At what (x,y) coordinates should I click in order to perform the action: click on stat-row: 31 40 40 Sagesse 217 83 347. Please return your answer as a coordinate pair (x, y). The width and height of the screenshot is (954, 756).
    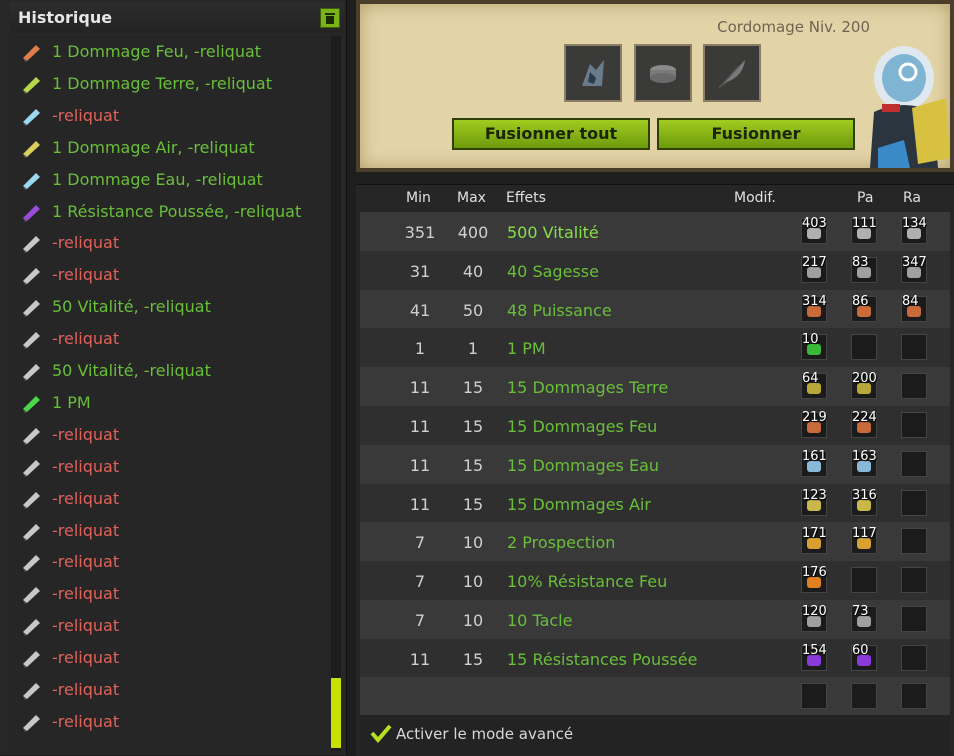
    Looking at the image, I should click on (655, 270).